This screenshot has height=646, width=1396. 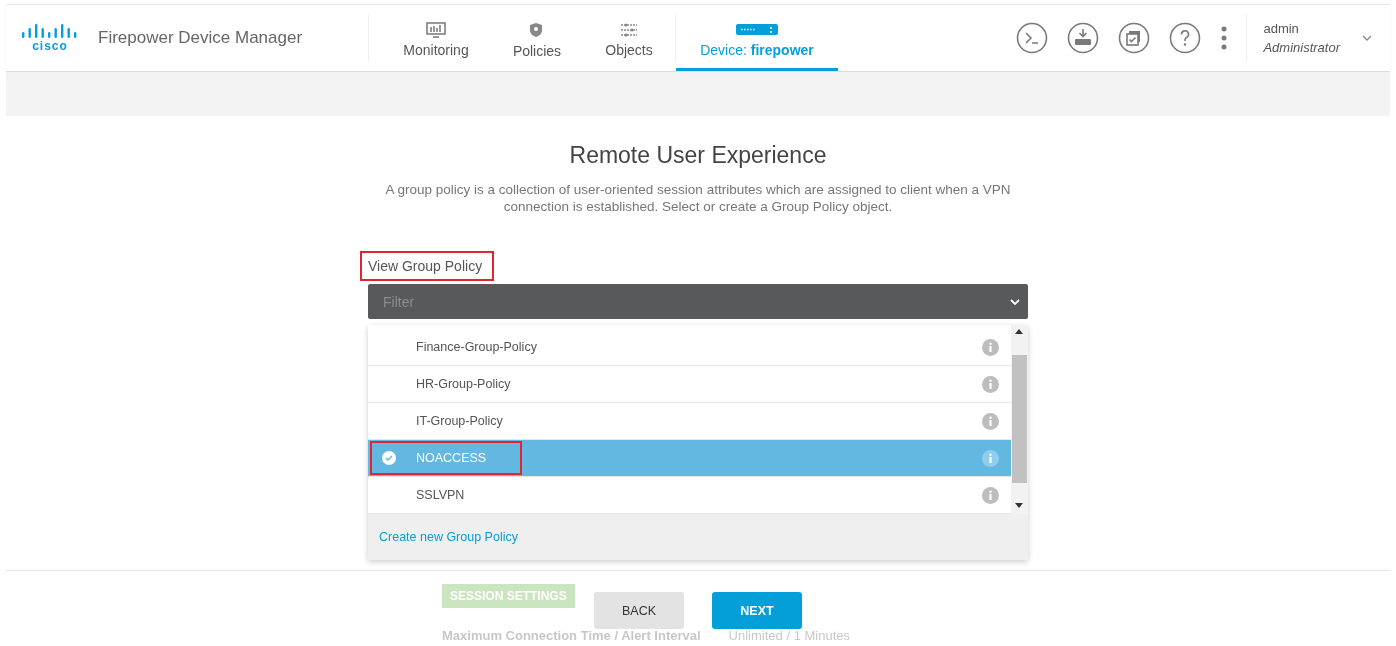 What do you see at coordinates (1281, 28) in the screenshot?
I see `user-name: admin` at bounding box center [1281, 28].